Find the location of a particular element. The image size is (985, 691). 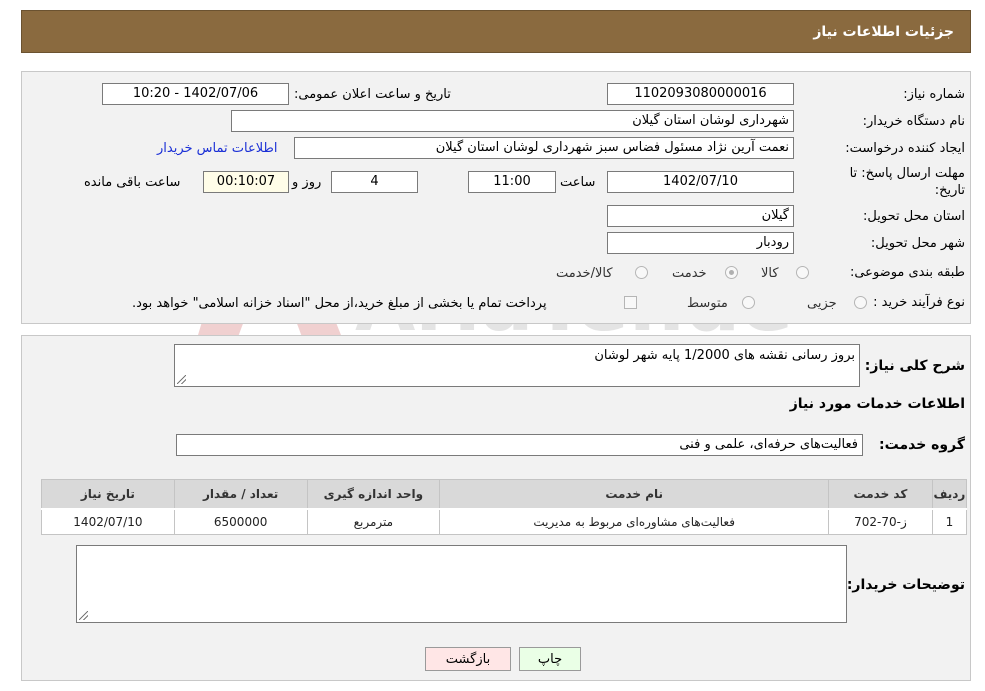

cell-quantity: 6500000 is located at coordinates (240, 521).